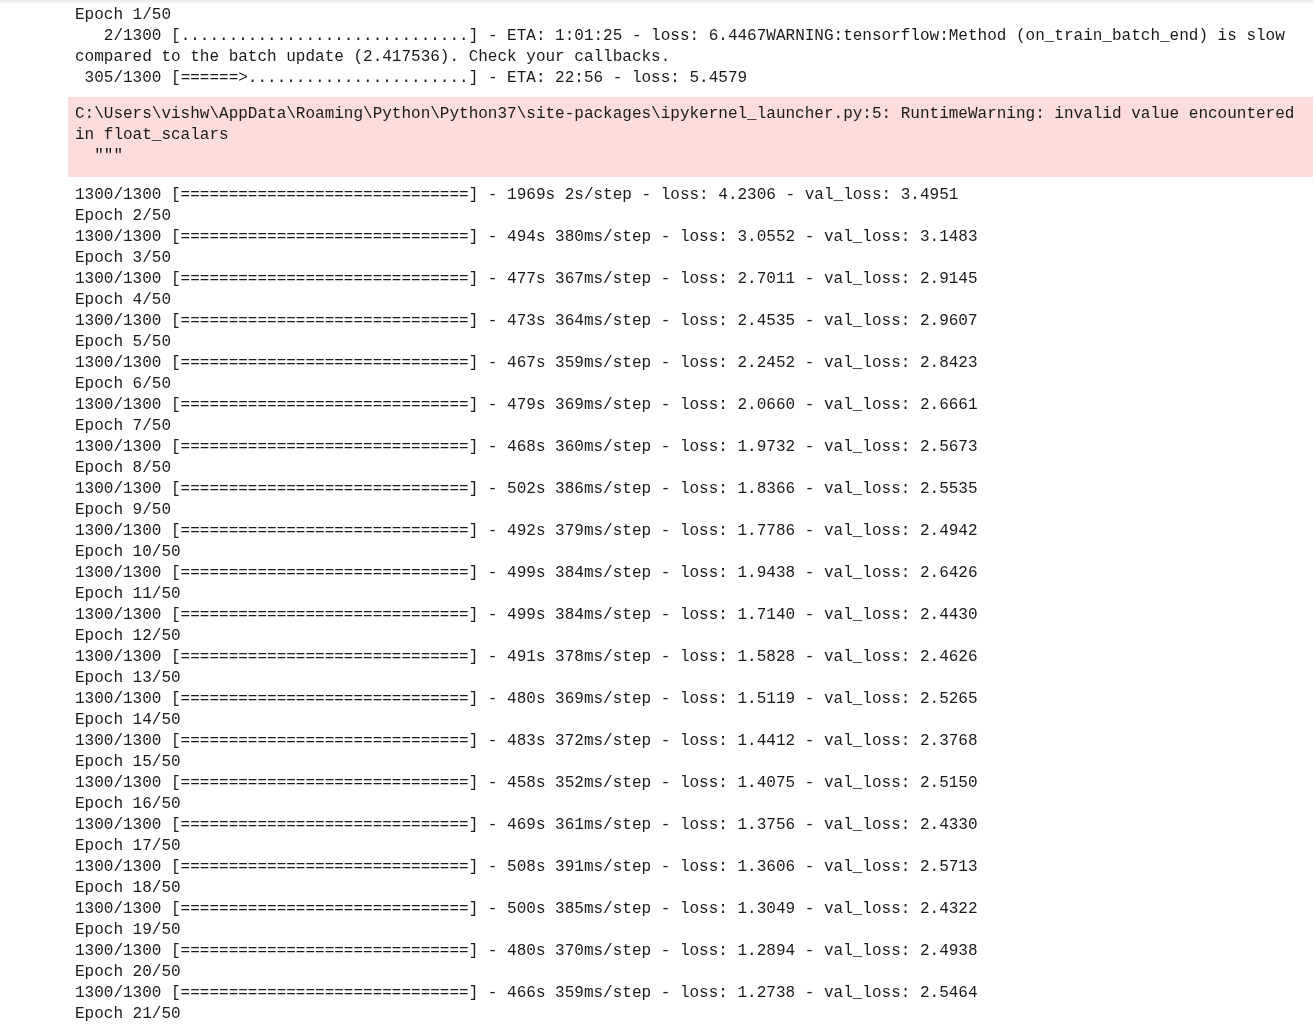 The image size is (1313, 1035). Describe the element at coordinates (123, 384) in the screenshot. I see `output-line: Epoch 6/50` at that location.